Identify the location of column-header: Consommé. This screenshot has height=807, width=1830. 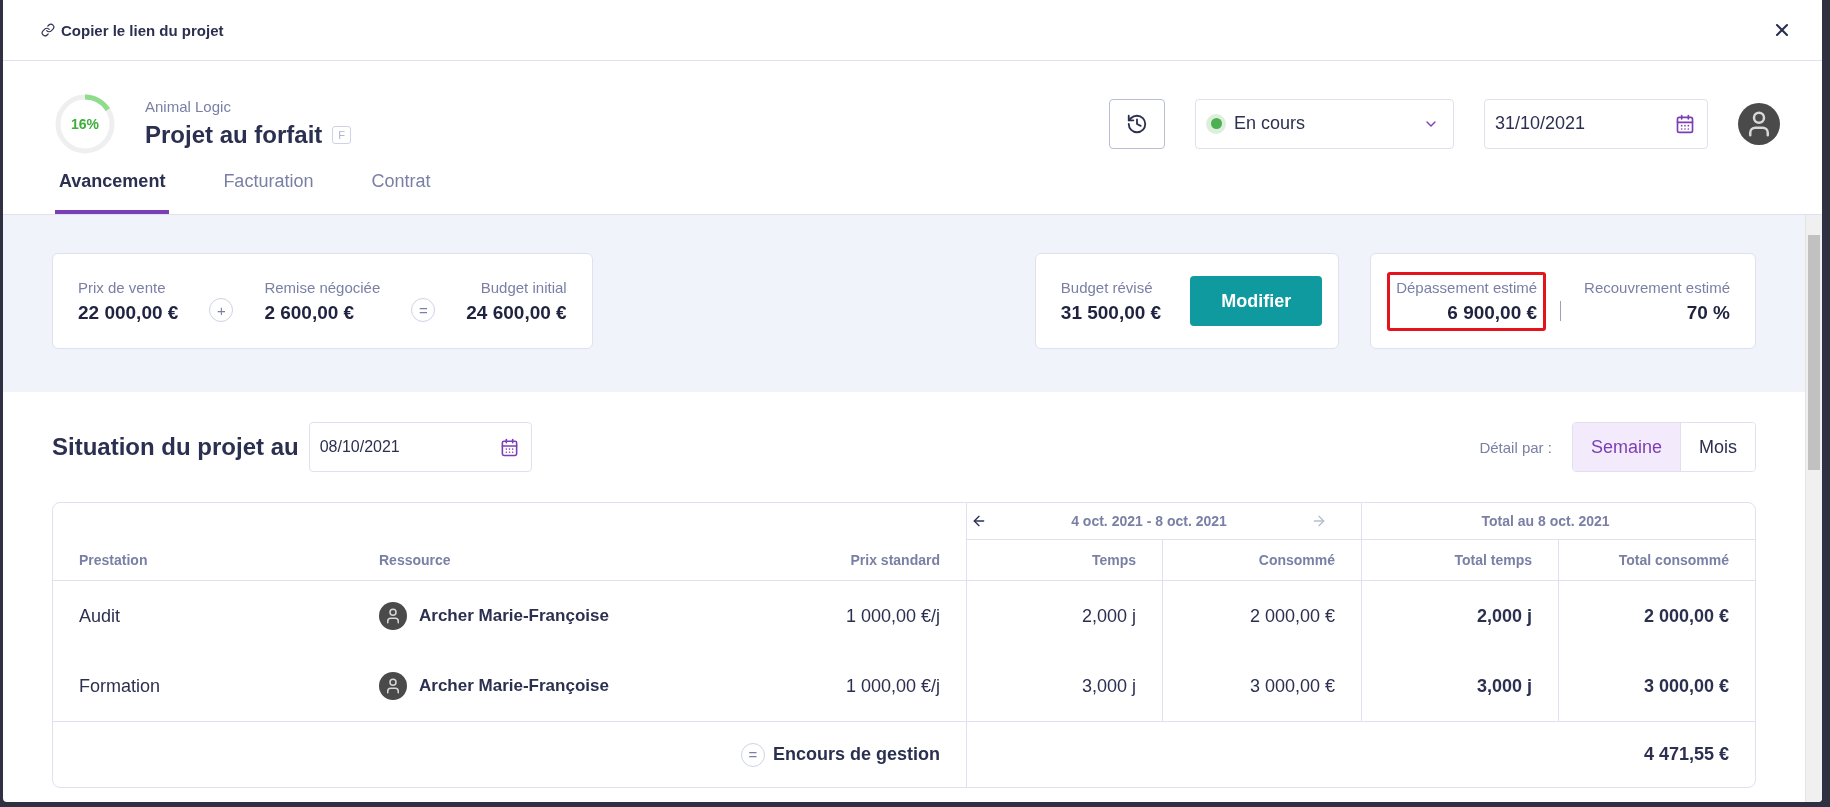
(1261, 560).